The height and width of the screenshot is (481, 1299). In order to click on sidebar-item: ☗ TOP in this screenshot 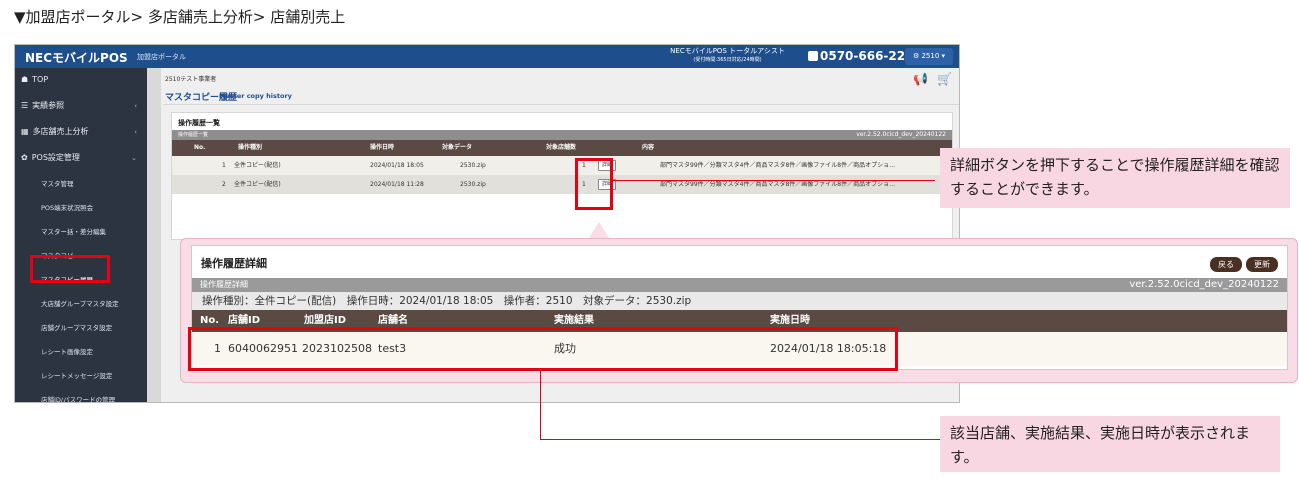, I will do `click(81, 80)`.